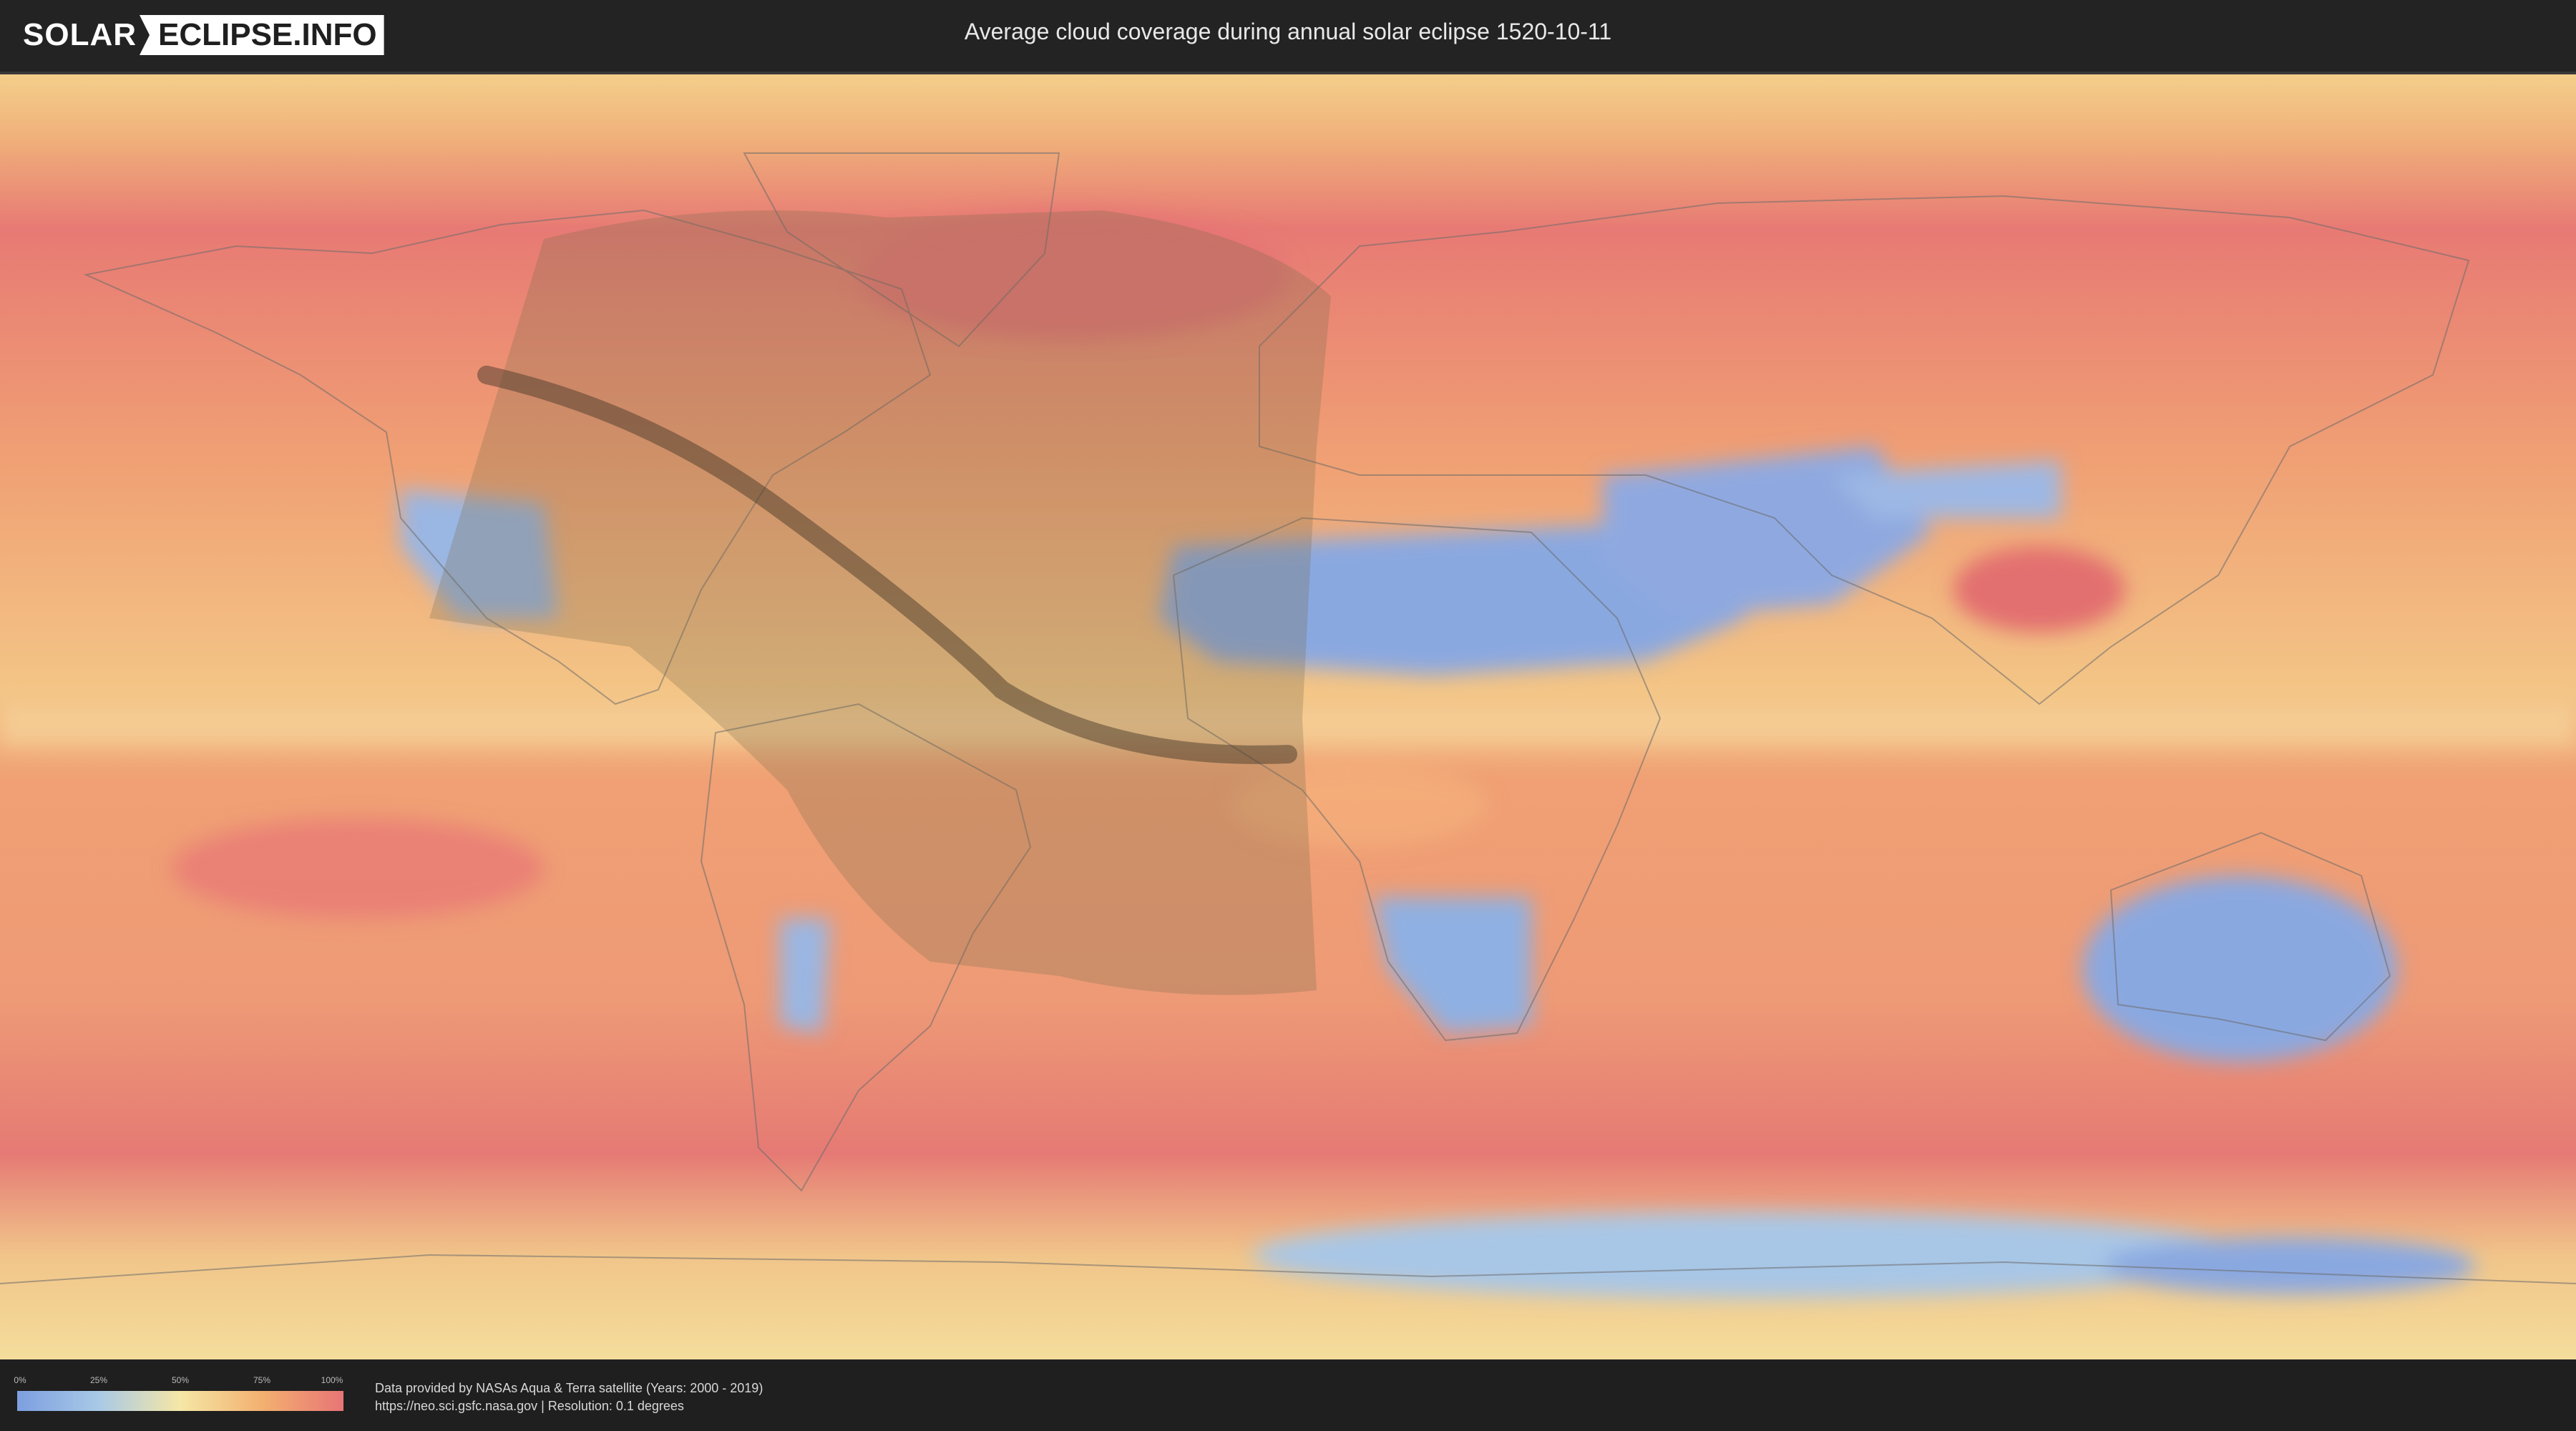 Image resolution: width=2576 pixels, height=1431 pixels. I want to click on cloud-coverage-legend: 0% 25% 50% 75% 100%, so click(178, 1393).